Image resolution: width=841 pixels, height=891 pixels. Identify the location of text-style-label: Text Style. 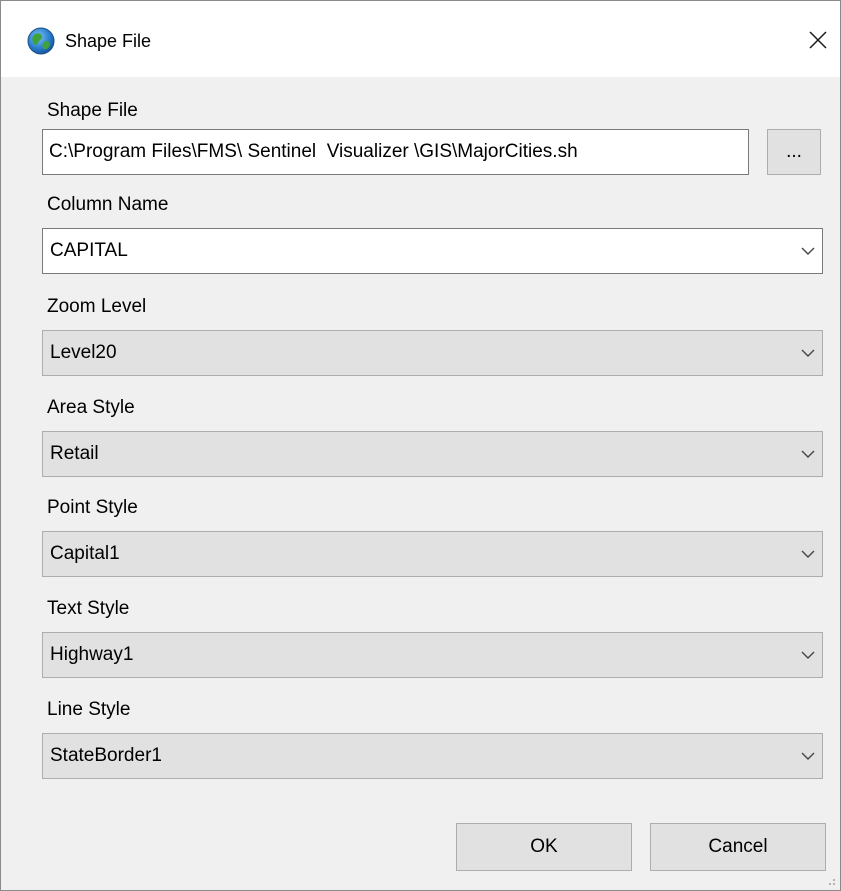
(88, 608).